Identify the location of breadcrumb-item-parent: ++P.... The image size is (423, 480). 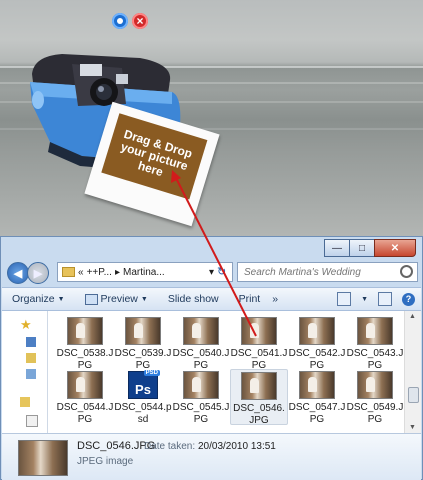
(99, 272).